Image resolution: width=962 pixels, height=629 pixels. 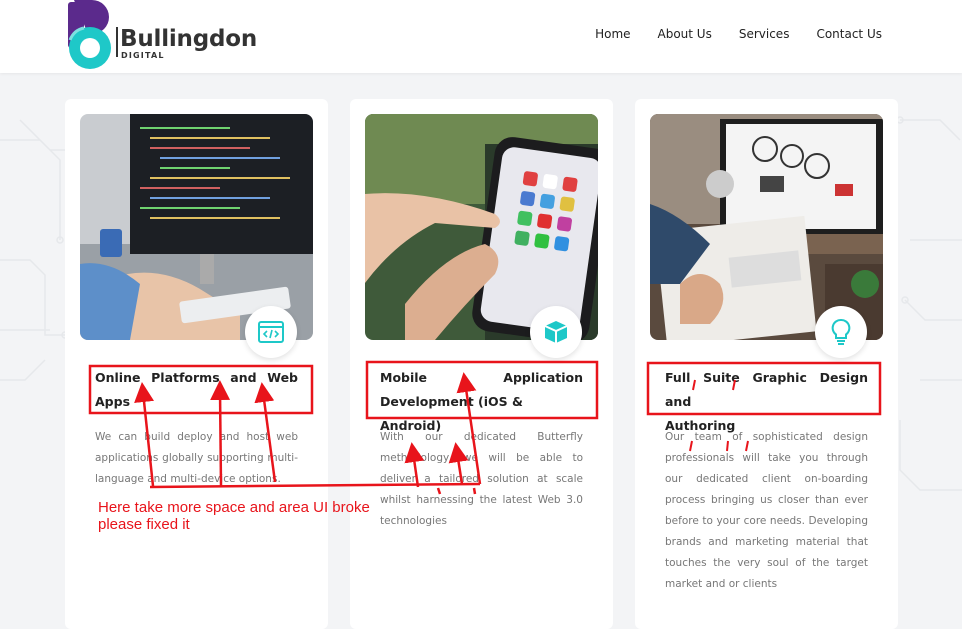 I want to click on nav-about-us: About Us, so click(x=685, y=34).